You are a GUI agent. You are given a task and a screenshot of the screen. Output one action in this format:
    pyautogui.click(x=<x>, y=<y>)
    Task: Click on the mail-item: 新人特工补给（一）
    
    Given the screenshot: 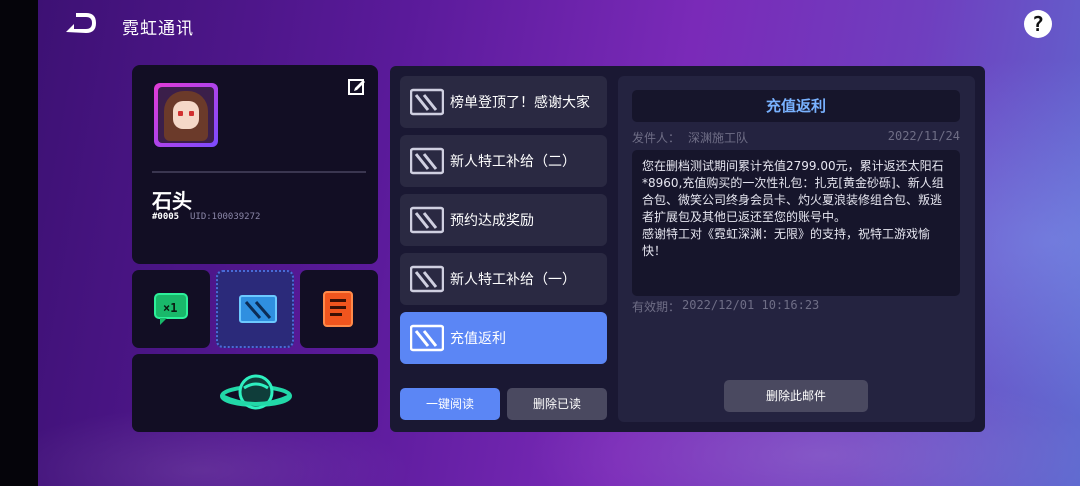 What is the action you would take?
    pyautogui.click(x=503, y=279)
    